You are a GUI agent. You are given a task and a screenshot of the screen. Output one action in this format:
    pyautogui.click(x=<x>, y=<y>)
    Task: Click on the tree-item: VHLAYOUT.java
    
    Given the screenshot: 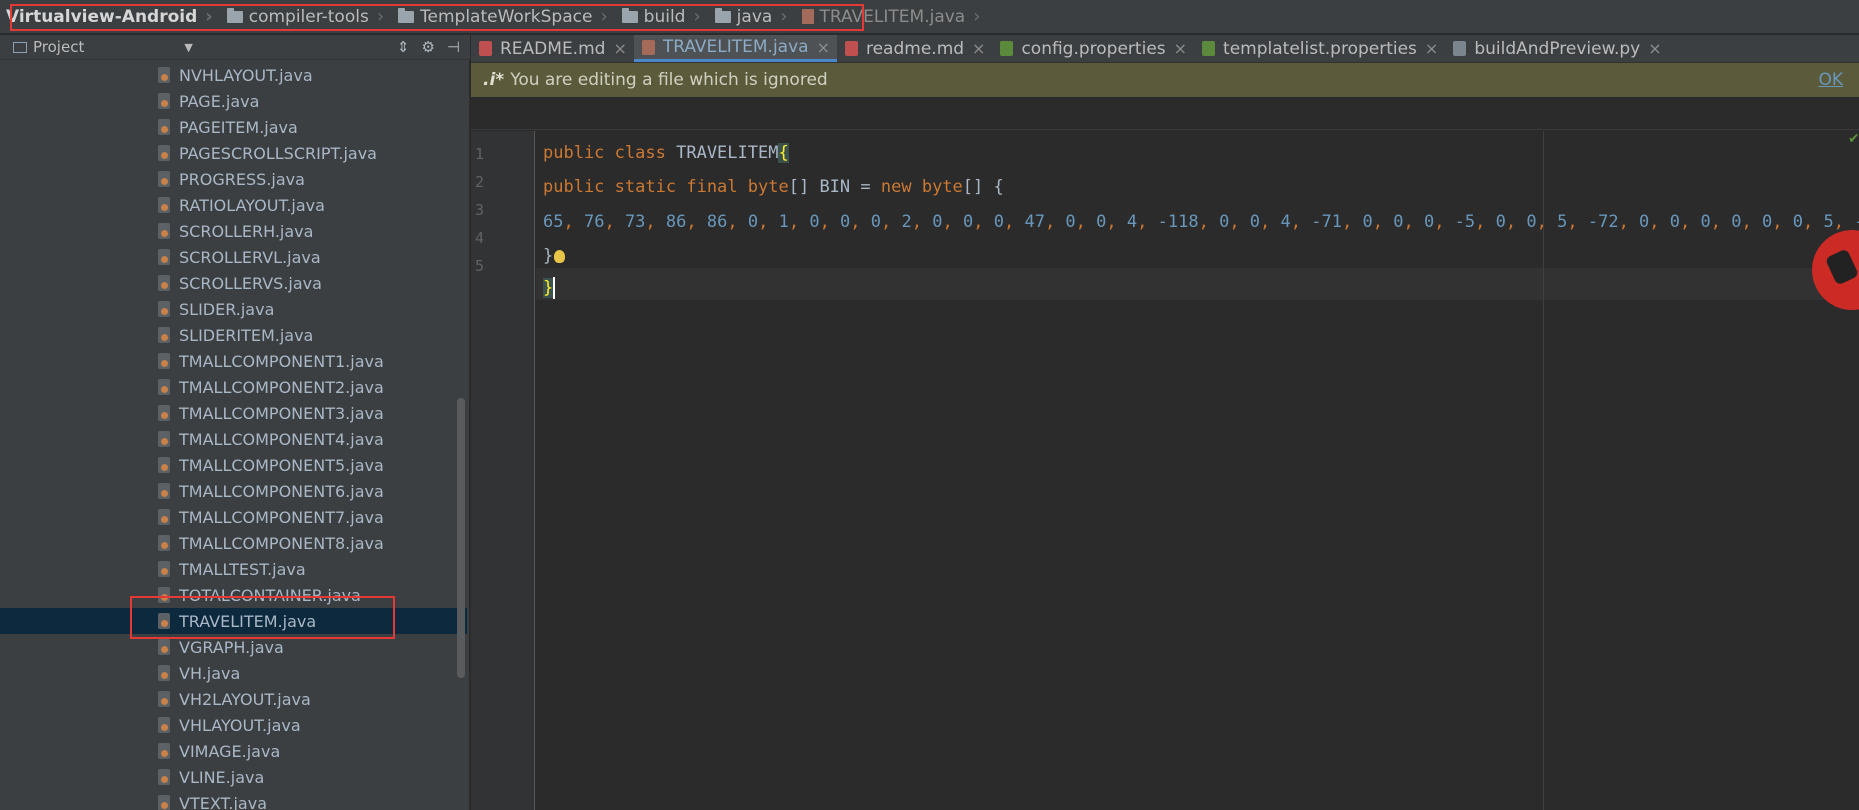 What is the action you would take?
    pyautogui.click(x=233, y=725)
    